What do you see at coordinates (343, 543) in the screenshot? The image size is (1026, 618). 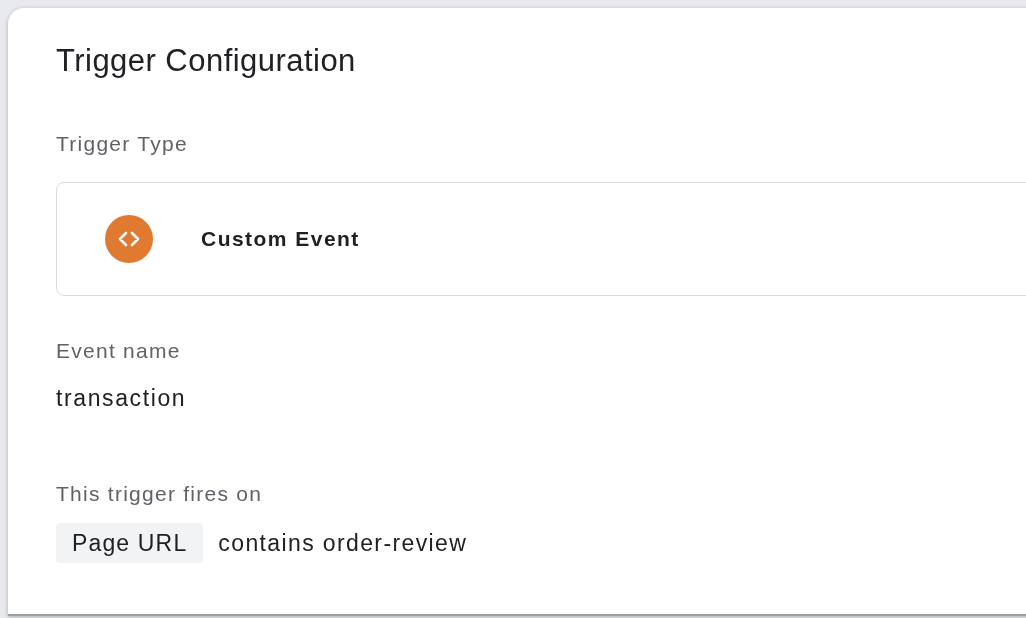 I see `condition-text: contains order-review` at bounding box center [343, 543].